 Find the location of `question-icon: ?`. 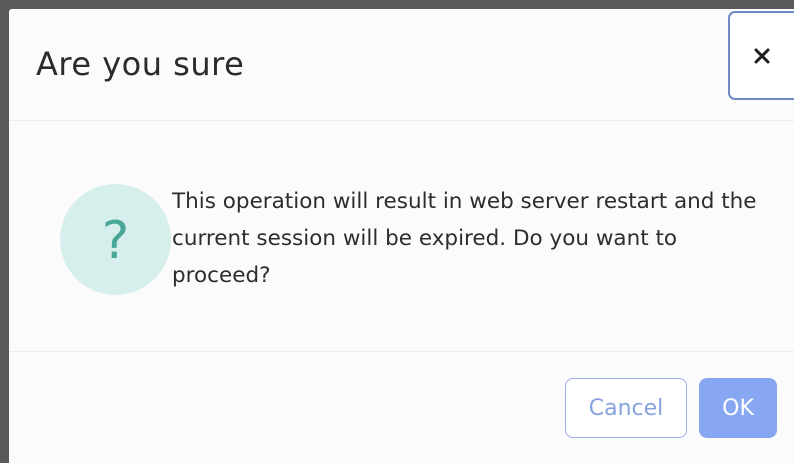

question-icon: ? is located at coordinates (115, 239).